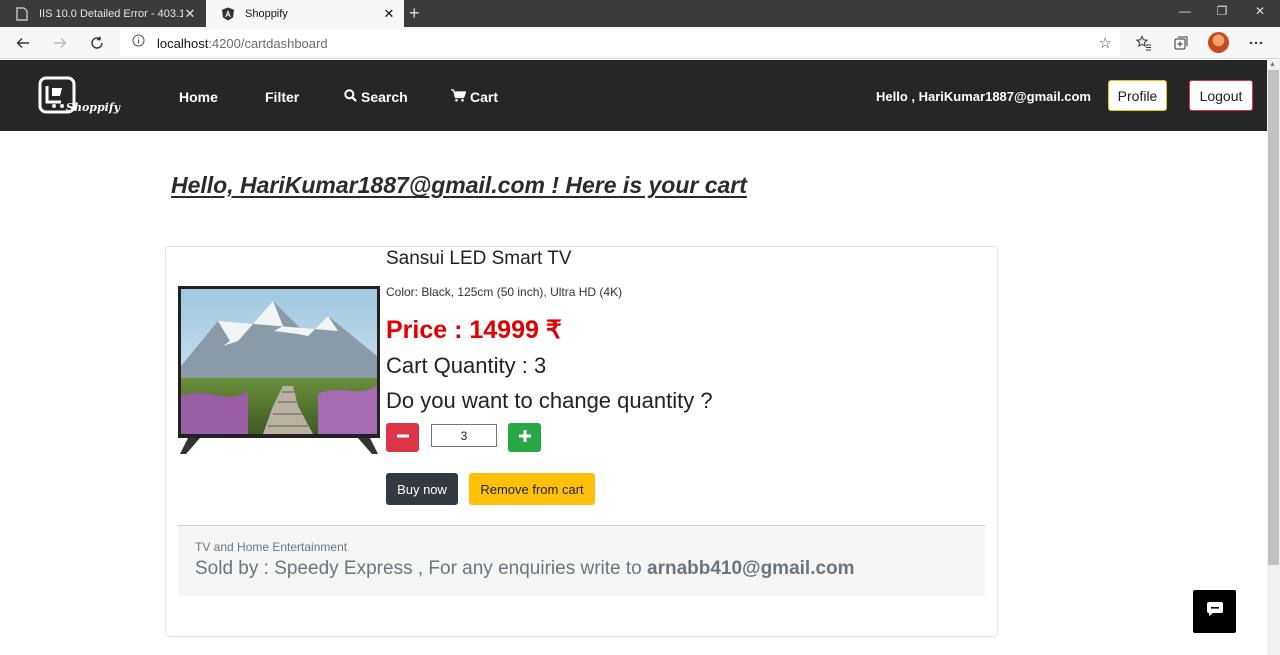  What do you see at coordinates (1260, 11) in the screenshot?
I see `close-window-icon: ✕` at bounding box center [1260, 11].